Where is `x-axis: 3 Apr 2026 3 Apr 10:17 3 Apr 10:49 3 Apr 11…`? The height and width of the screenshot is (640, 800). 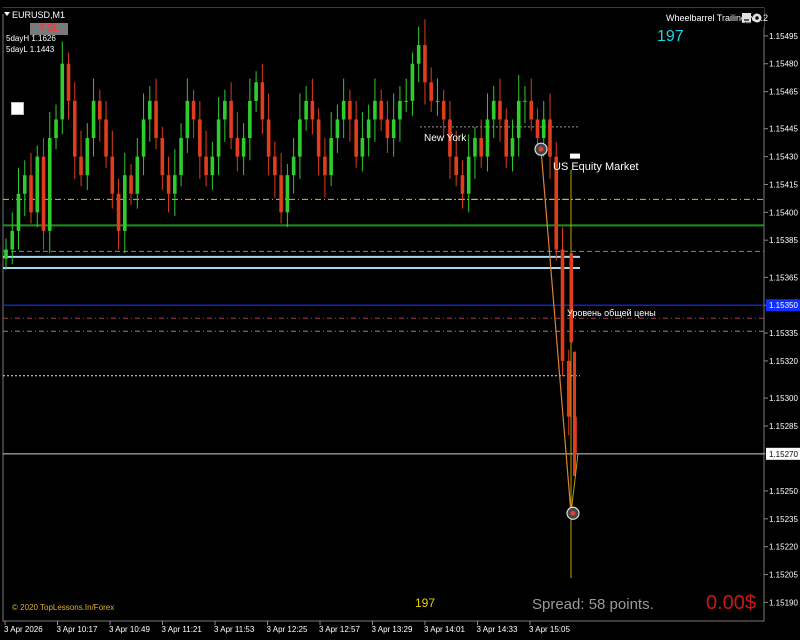 x-axis: 3 Apr 2026 3 Apr 10:17 3 Apr 10:49 3 Apr 11… is located at coordinates (287, 627).